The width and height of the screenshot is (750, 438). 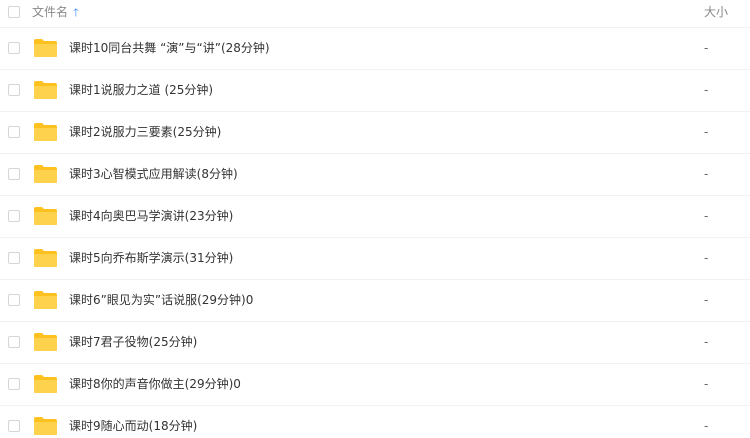 What do you see at coordinates (14, 12) in the screenshot?
I see `select-all-checkbox` at bounding box center [14, 12].